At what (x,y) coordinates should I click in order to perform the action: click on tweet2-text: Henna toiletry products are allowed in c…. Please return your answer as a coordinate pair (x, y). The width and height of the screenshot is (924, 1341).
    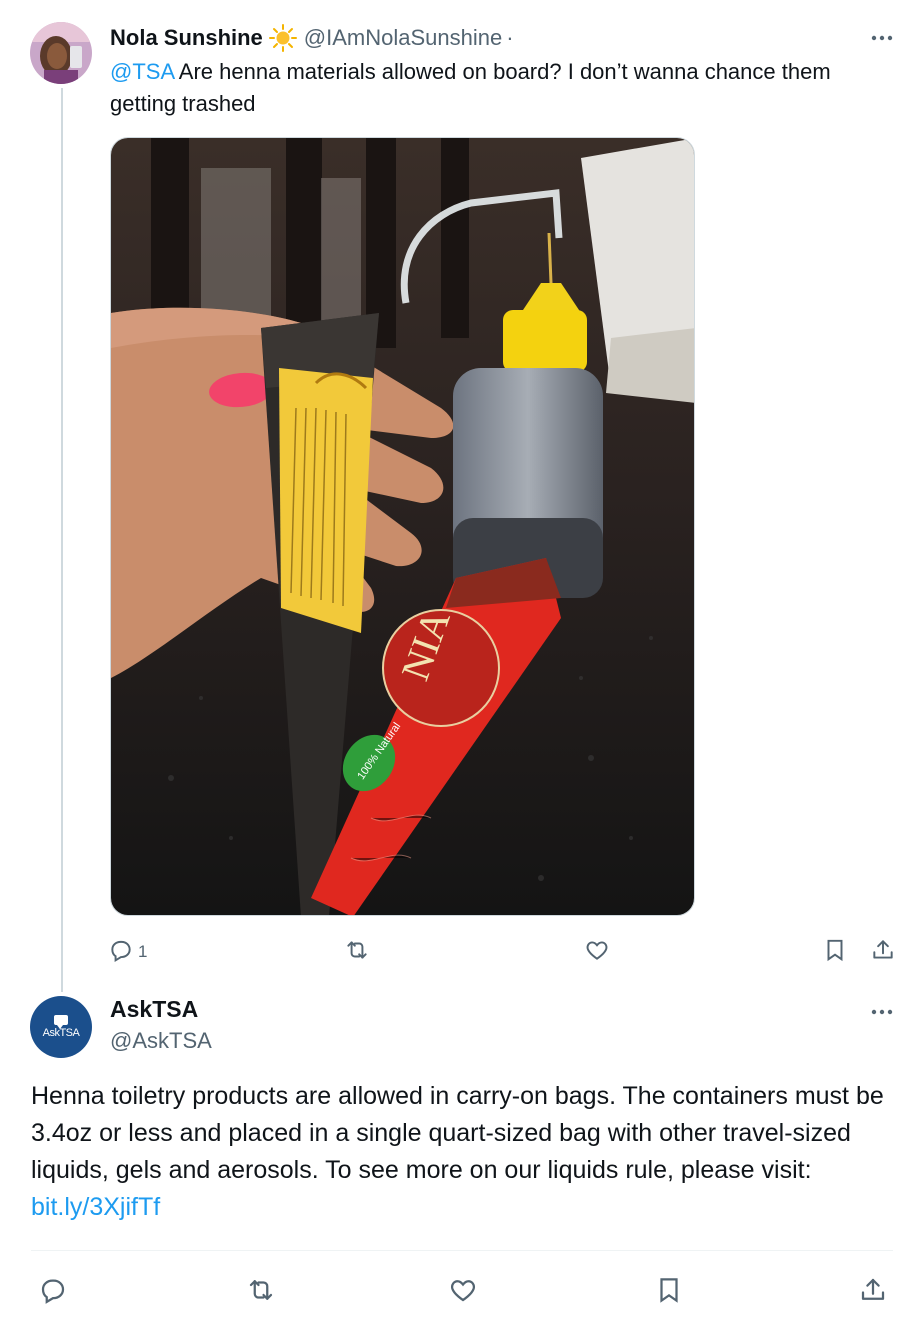
    Looking at the image, I should click on (462, 1152).